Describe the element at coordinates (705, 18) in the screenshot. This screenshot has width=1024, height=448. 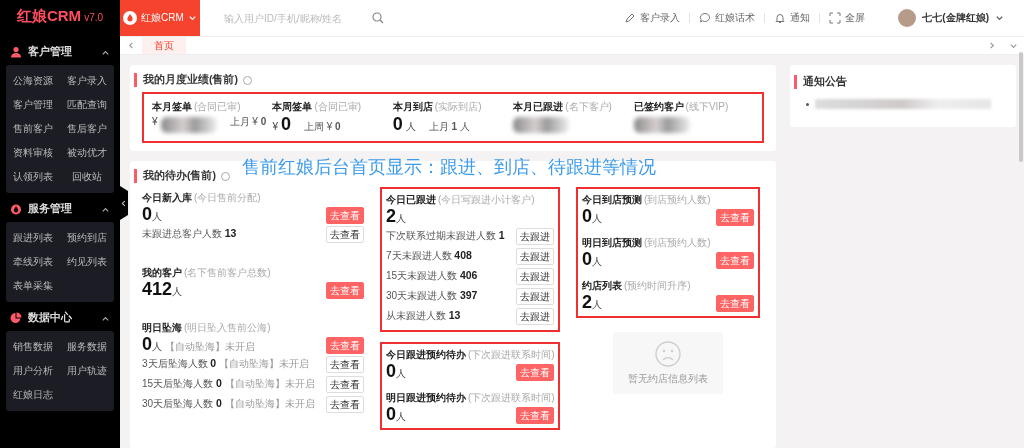
I see `chat-icon` at that location.